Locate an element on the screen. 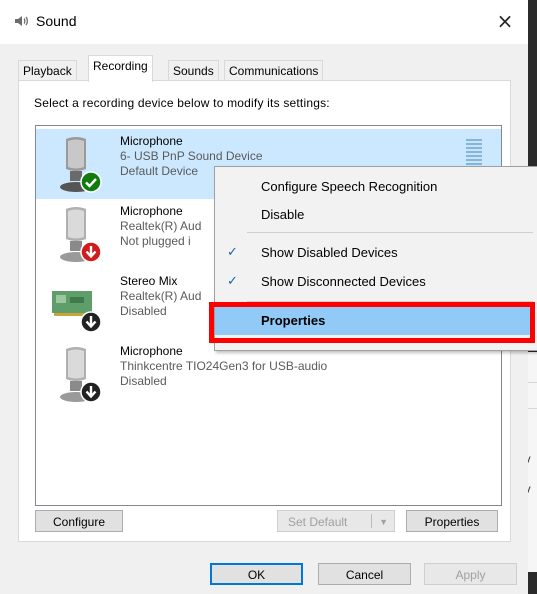 The height and width of the screenshot is (594, 537). menu-item-configure-speech-recognition: Configure Speech Recognition is located at coordinates (375, 187).